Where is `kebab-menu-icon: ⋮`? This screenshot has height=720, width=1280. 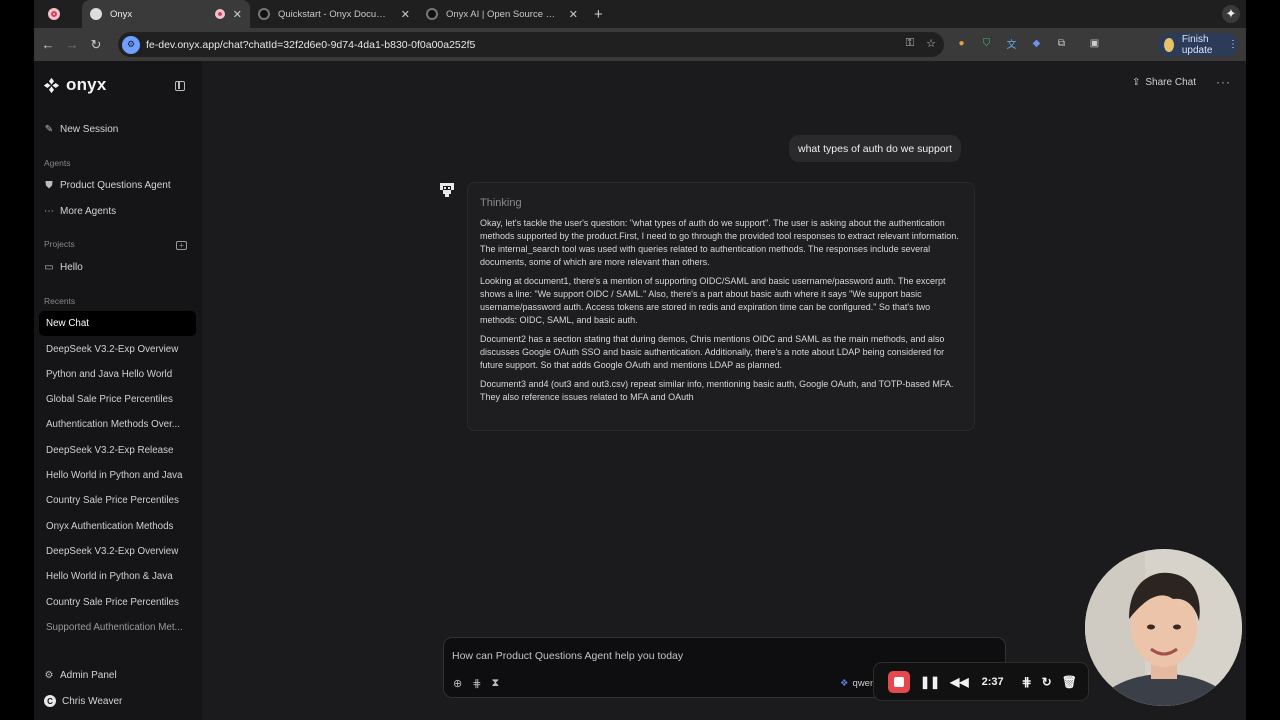 kebab-menu-icon: ⋮ is located at coordinates (1233, 44).